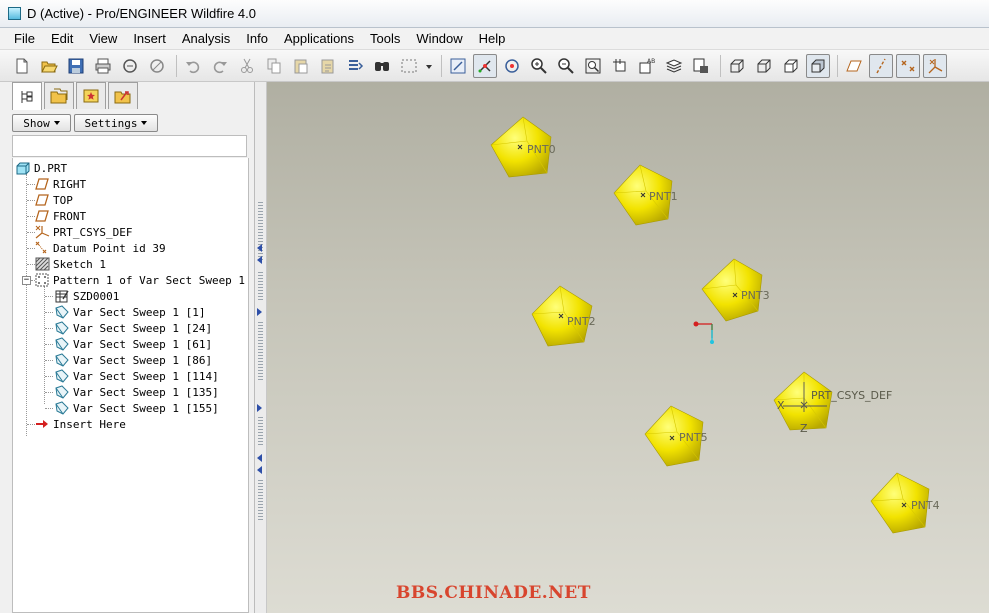  Describe the element at coordinates (103, 39) in the screenshot. I see `menu-view: View` at that location.